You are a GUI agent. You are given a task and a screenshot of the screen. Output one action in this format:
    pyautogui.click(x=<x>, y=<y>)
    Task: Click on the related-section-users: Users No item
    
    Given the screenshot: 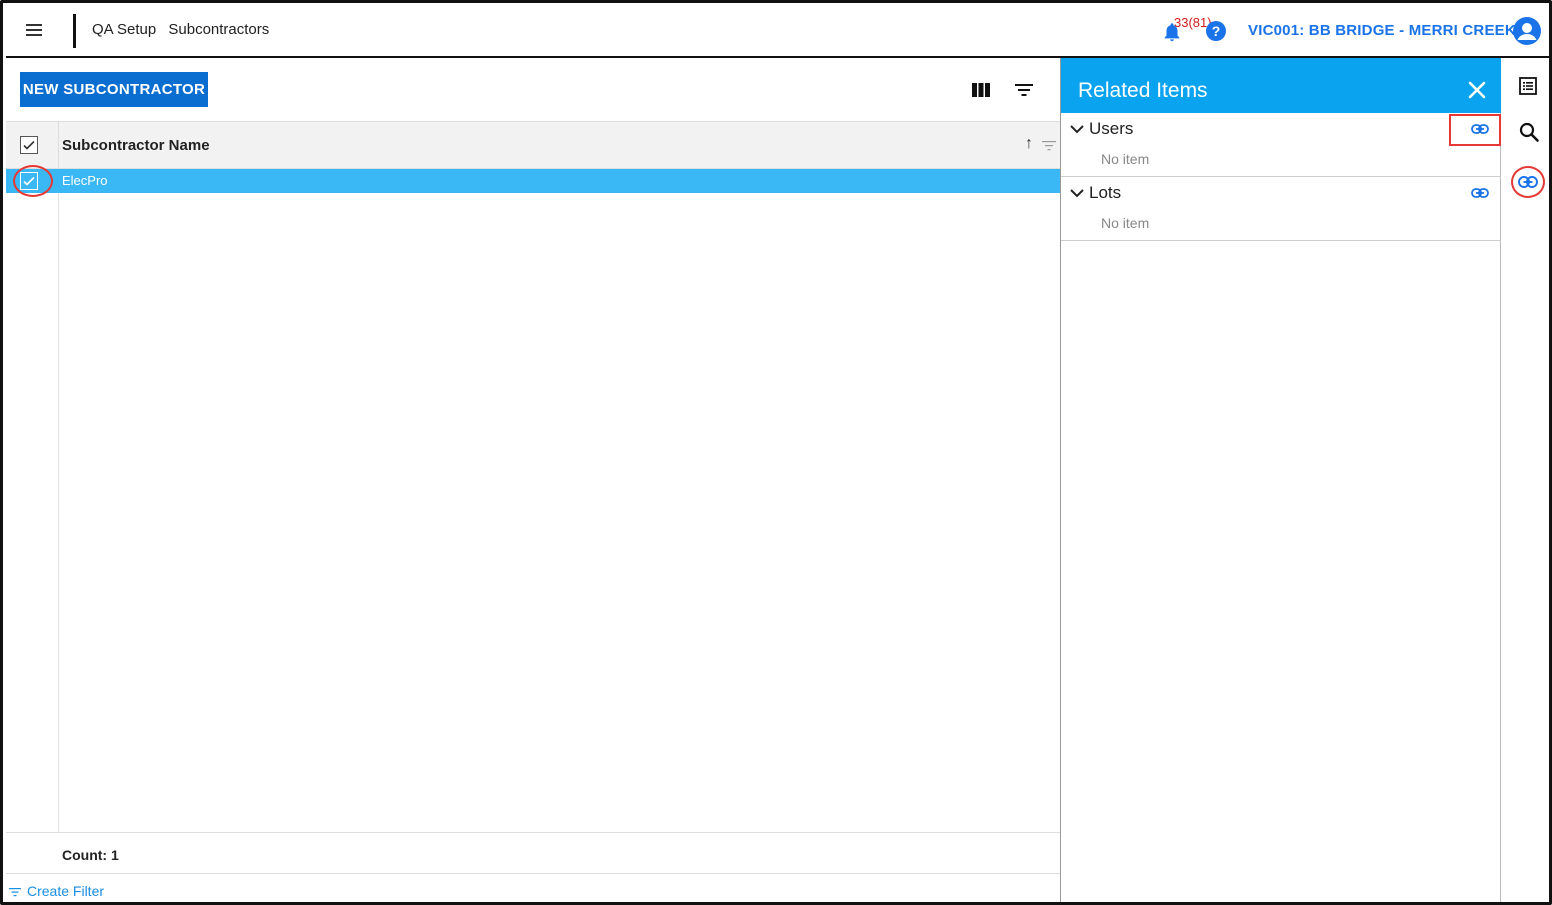 What is the action you would take?
    pyautogui.click(x=1281, y=145)
    